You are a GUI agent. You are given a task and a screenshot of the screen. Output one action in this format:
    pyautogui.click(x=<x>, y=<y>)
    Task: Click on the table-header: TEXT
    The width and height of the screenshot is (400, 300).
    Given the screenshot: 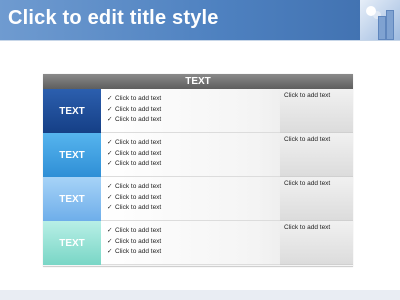 What is the action you would take?
    pyautogui.click(x=198, y=81)
    